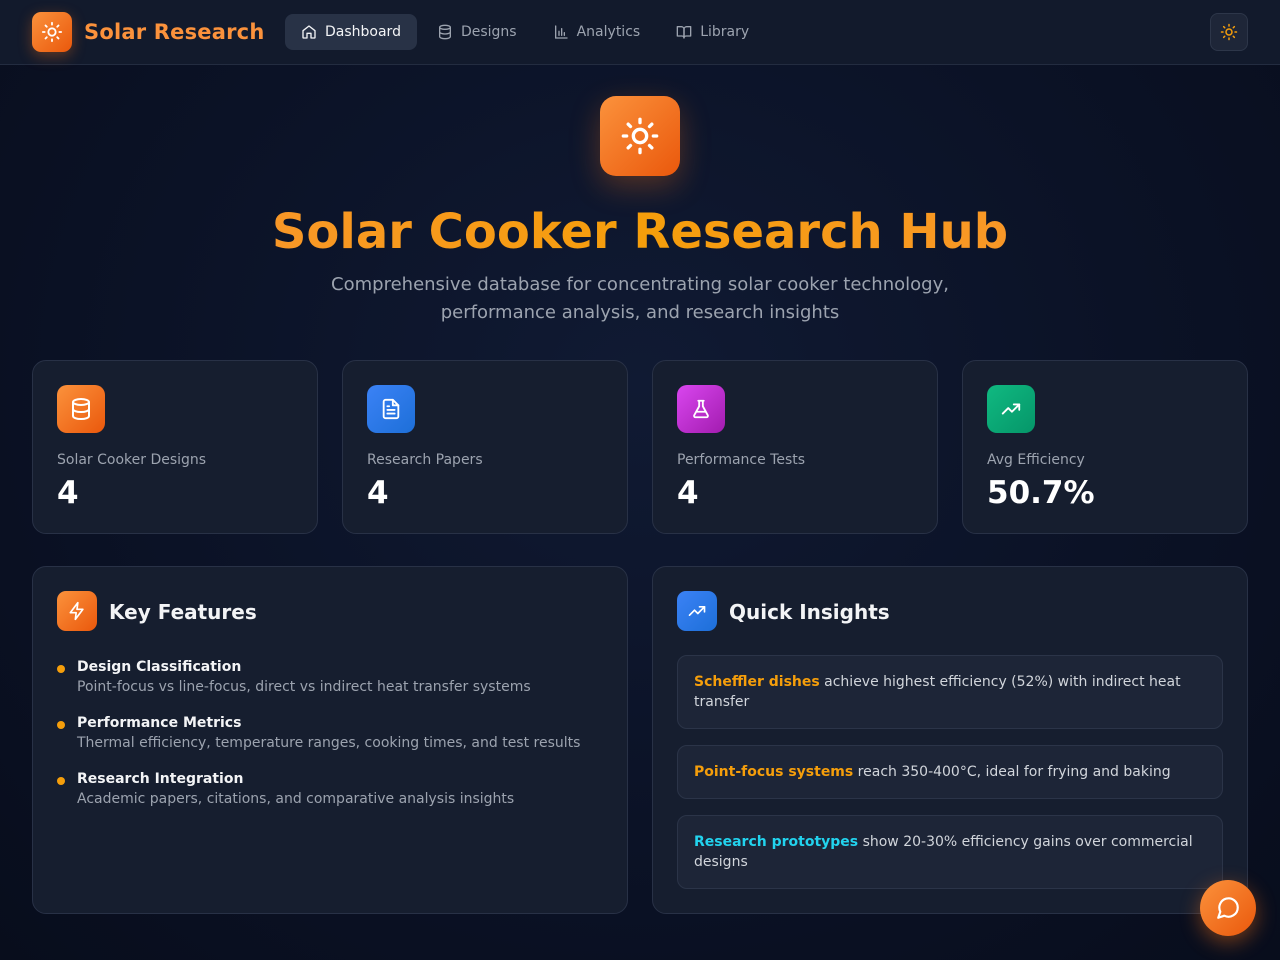  I want to click on insight-highlight: Research prototypes, so click(776, 842).